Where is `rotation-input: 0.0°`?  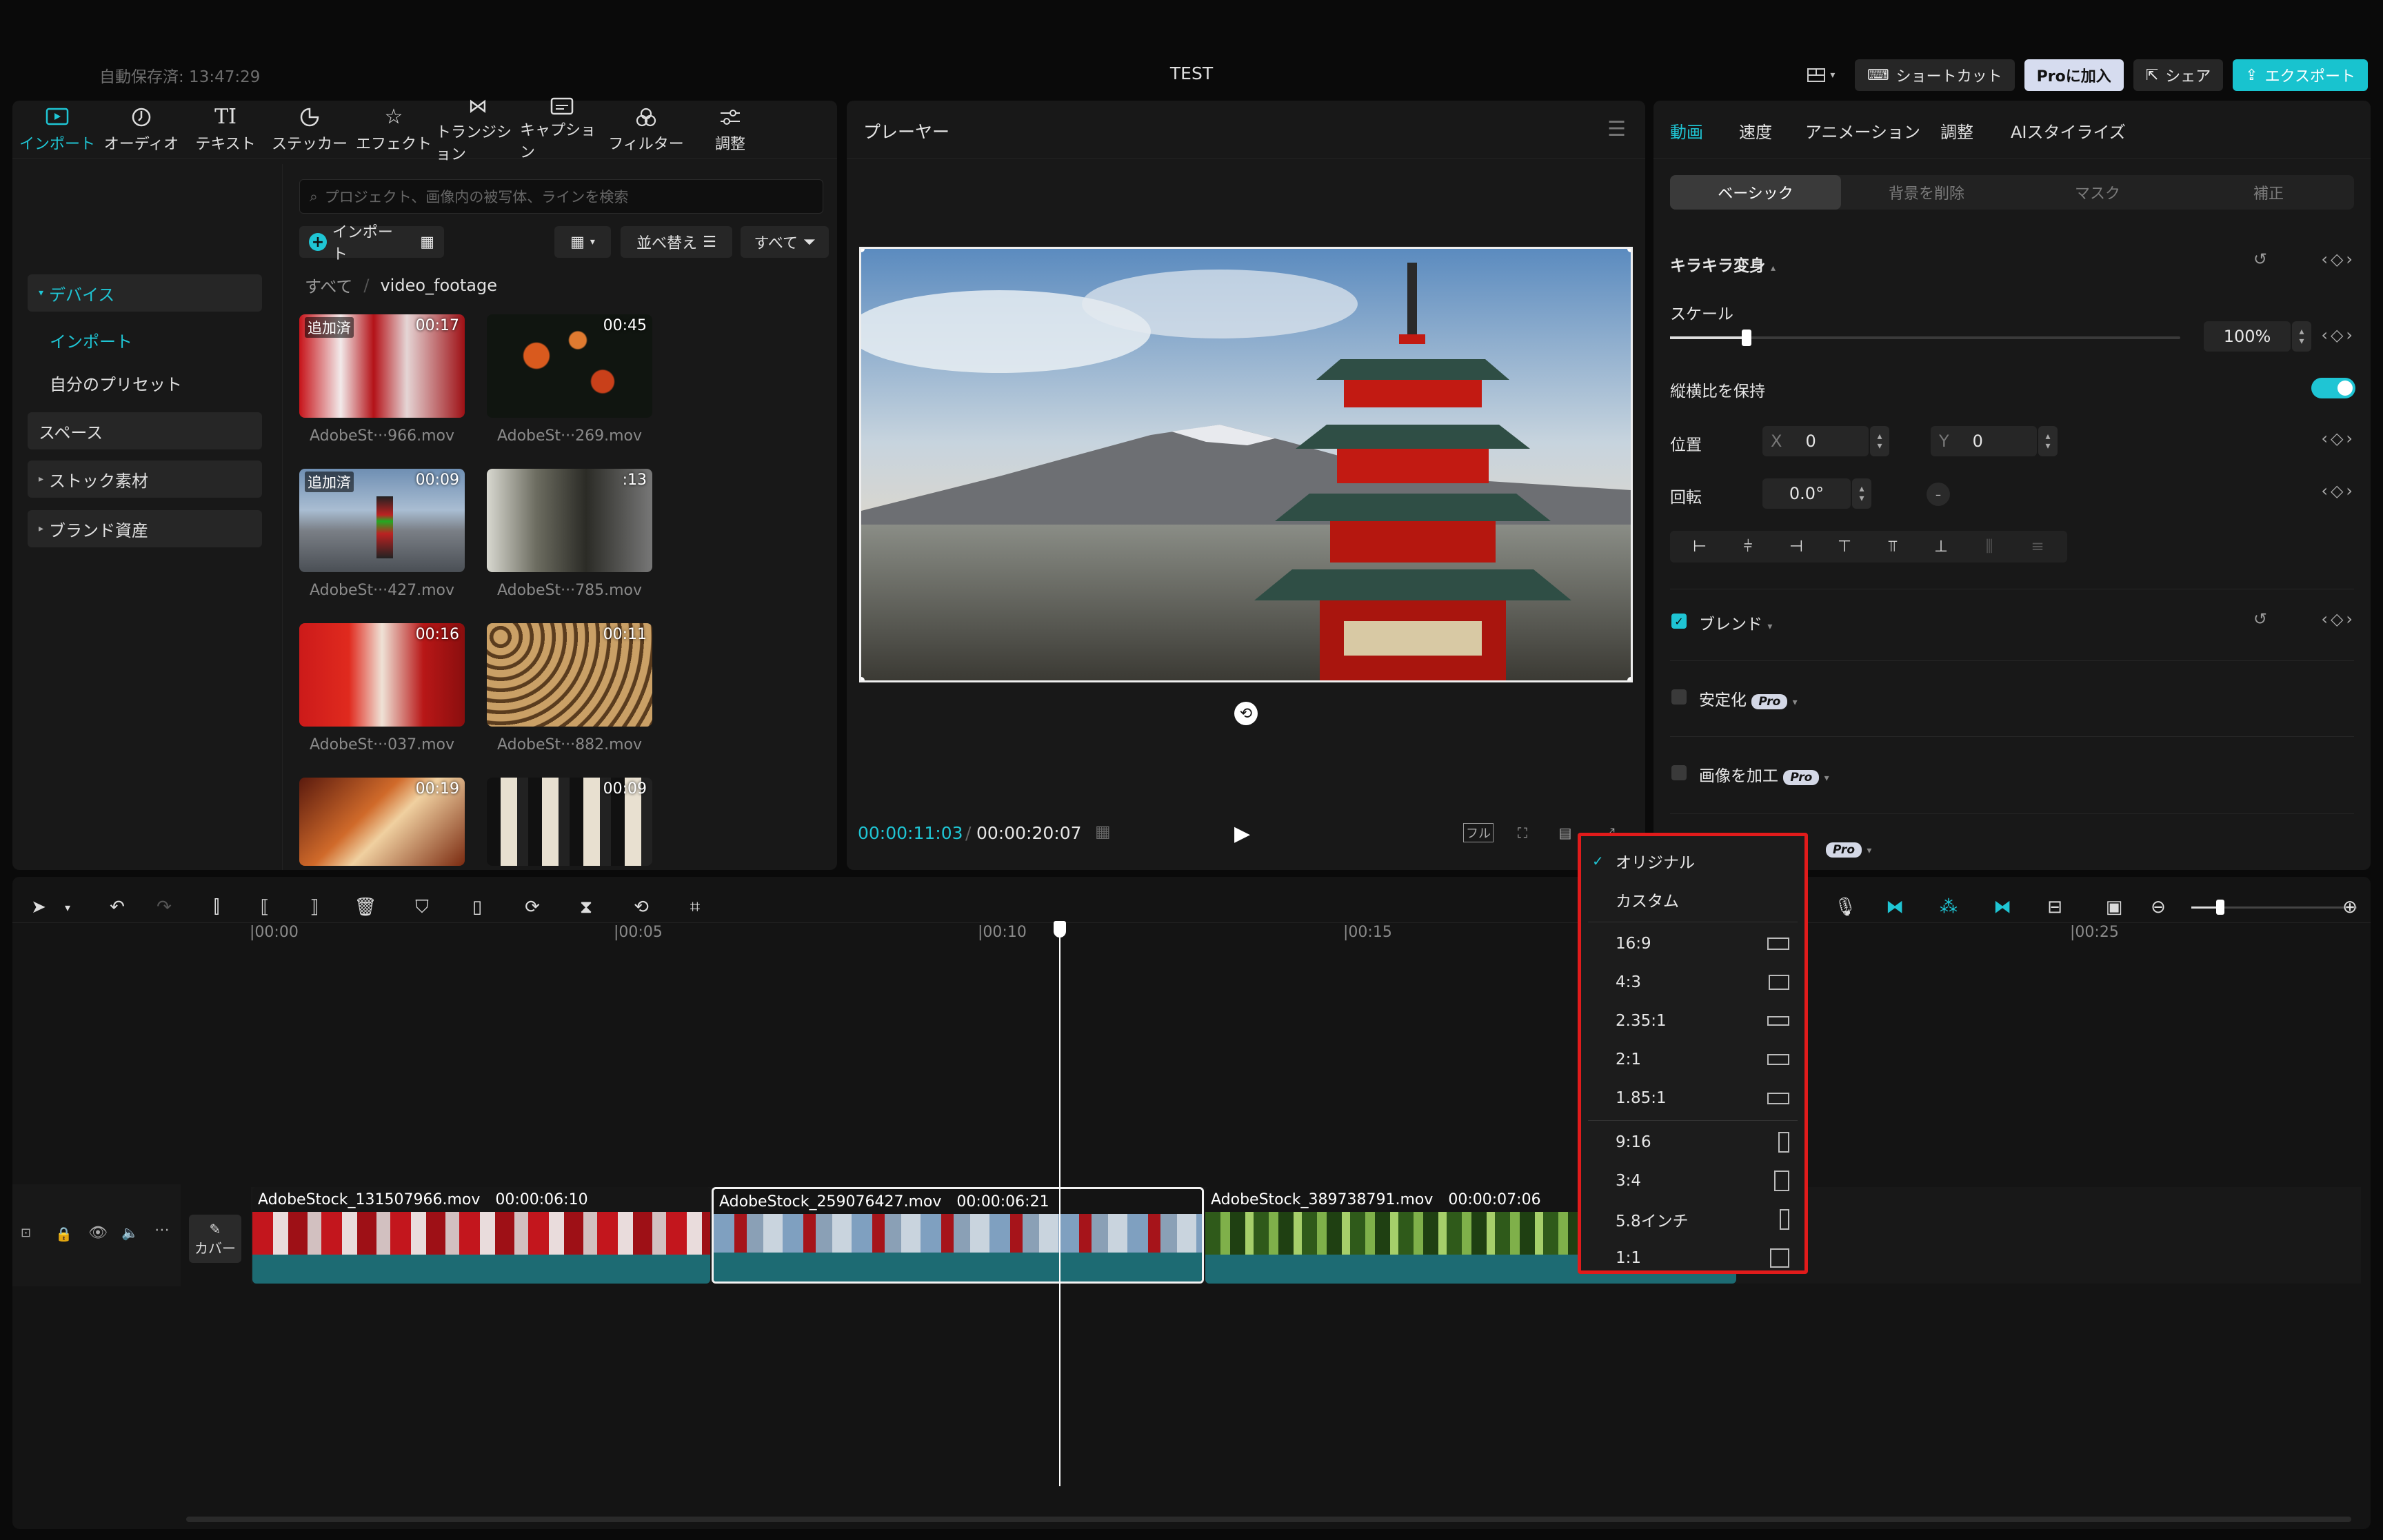 rotation-input: 0.0° is located at coordinates (1806, 494).